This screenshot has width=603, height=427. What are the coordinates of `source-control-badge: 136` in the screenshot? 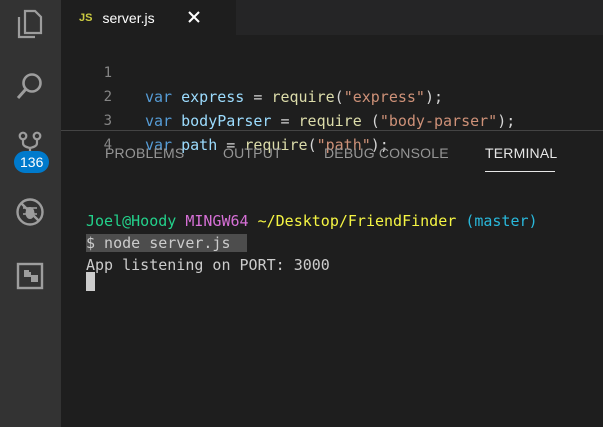 It's located at (32, 162).